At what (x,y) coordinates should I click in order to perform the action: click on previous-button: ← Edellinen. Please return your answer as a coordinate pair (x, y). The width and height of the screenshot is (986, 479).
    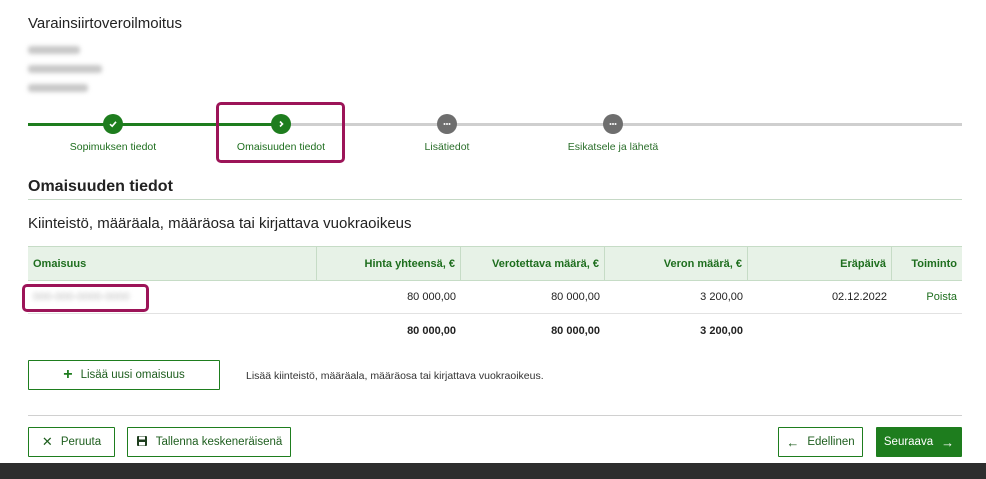
    Looking at the image, I should click on (820, 442).